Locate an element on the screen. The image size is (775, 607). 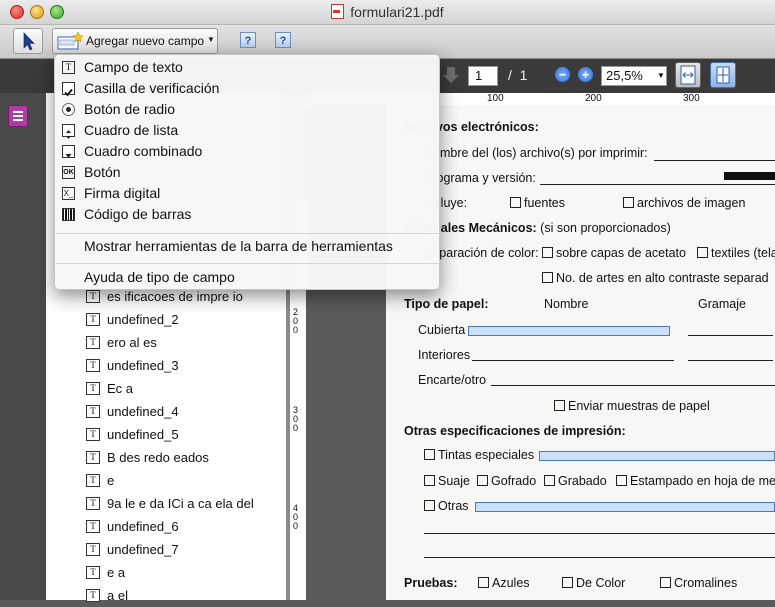
menu-item-label: Cuadro de lista is located at coordinates (131, 130).